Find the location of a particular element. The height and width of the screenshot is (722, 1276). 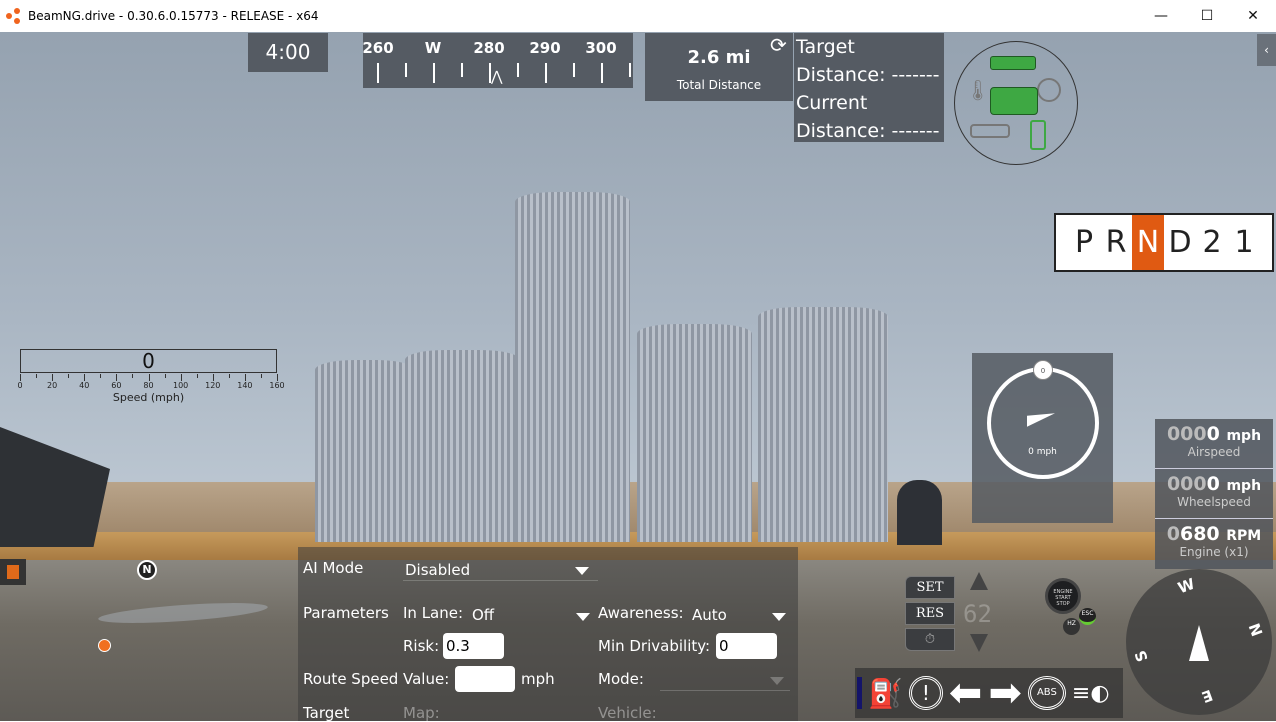

stop-label: STOP is located at coordinates (1063, 604).